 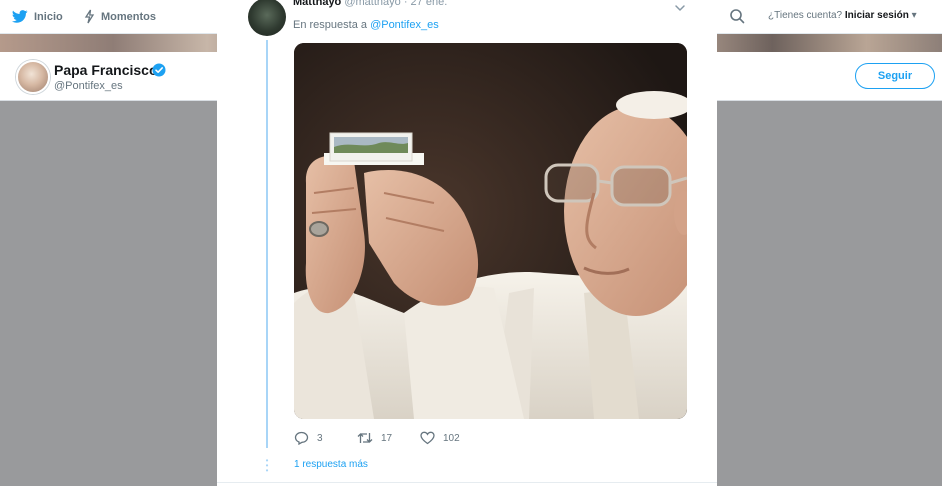 What do you see at coordinates (128, 16) in the screenshot?
I see `nav-moments-label: Momentos` at bounding box center [128, 16].